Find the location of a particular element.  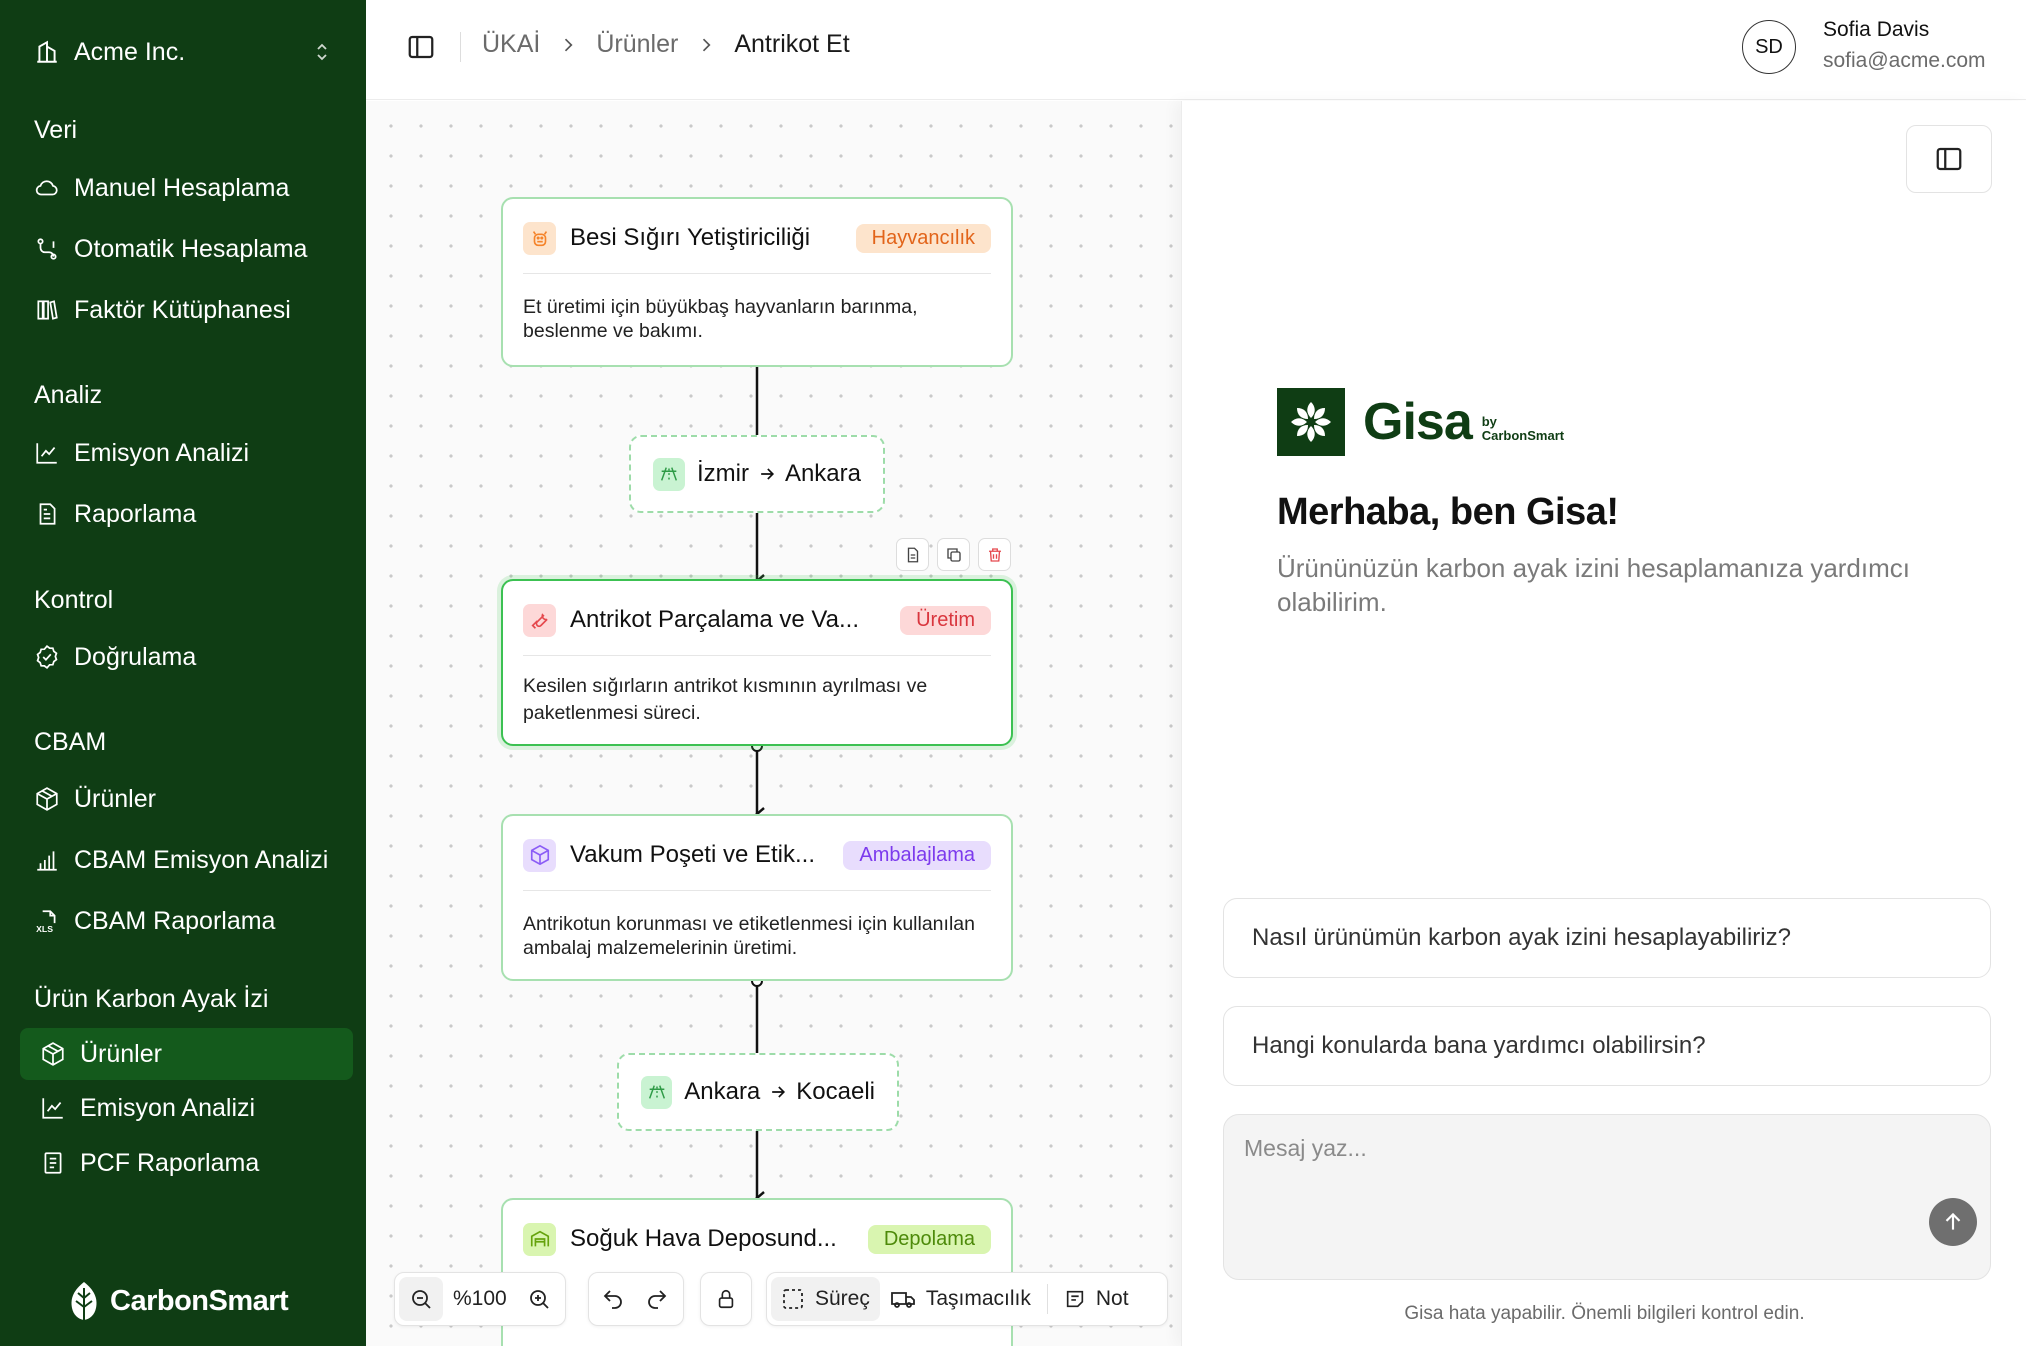

nav-item-faktor-kutuphanesi: Faktör Kütüphanesi is located at coordinates (186, 310).